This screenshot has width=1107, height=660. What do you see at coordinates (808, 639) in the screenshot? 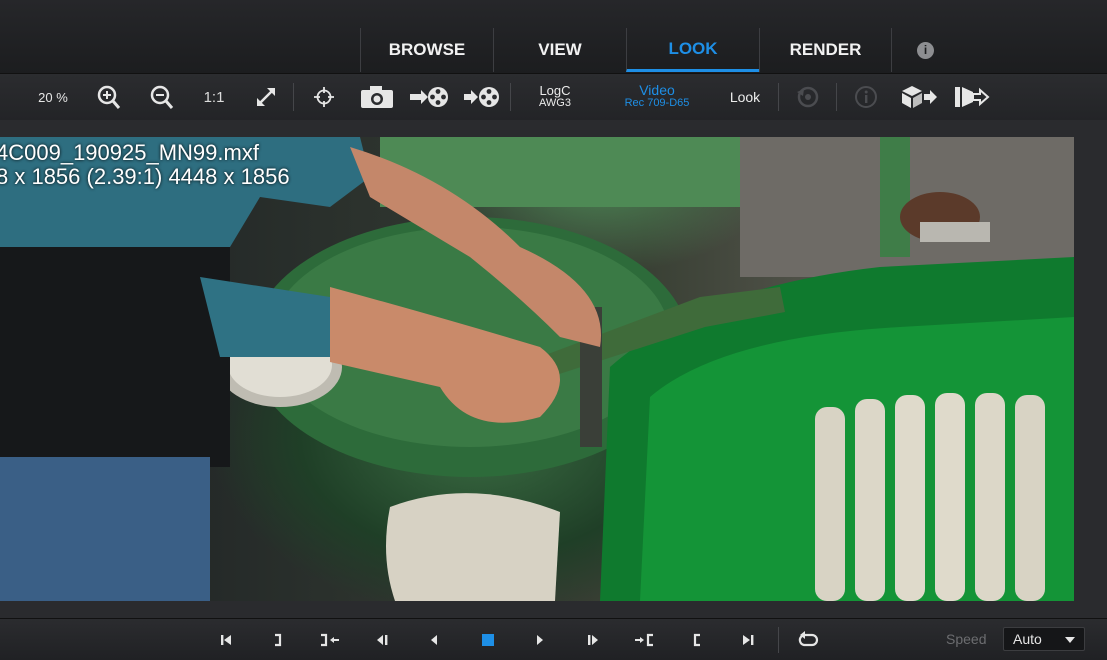
I see `loop-icon` at bounding box center [808, 639].